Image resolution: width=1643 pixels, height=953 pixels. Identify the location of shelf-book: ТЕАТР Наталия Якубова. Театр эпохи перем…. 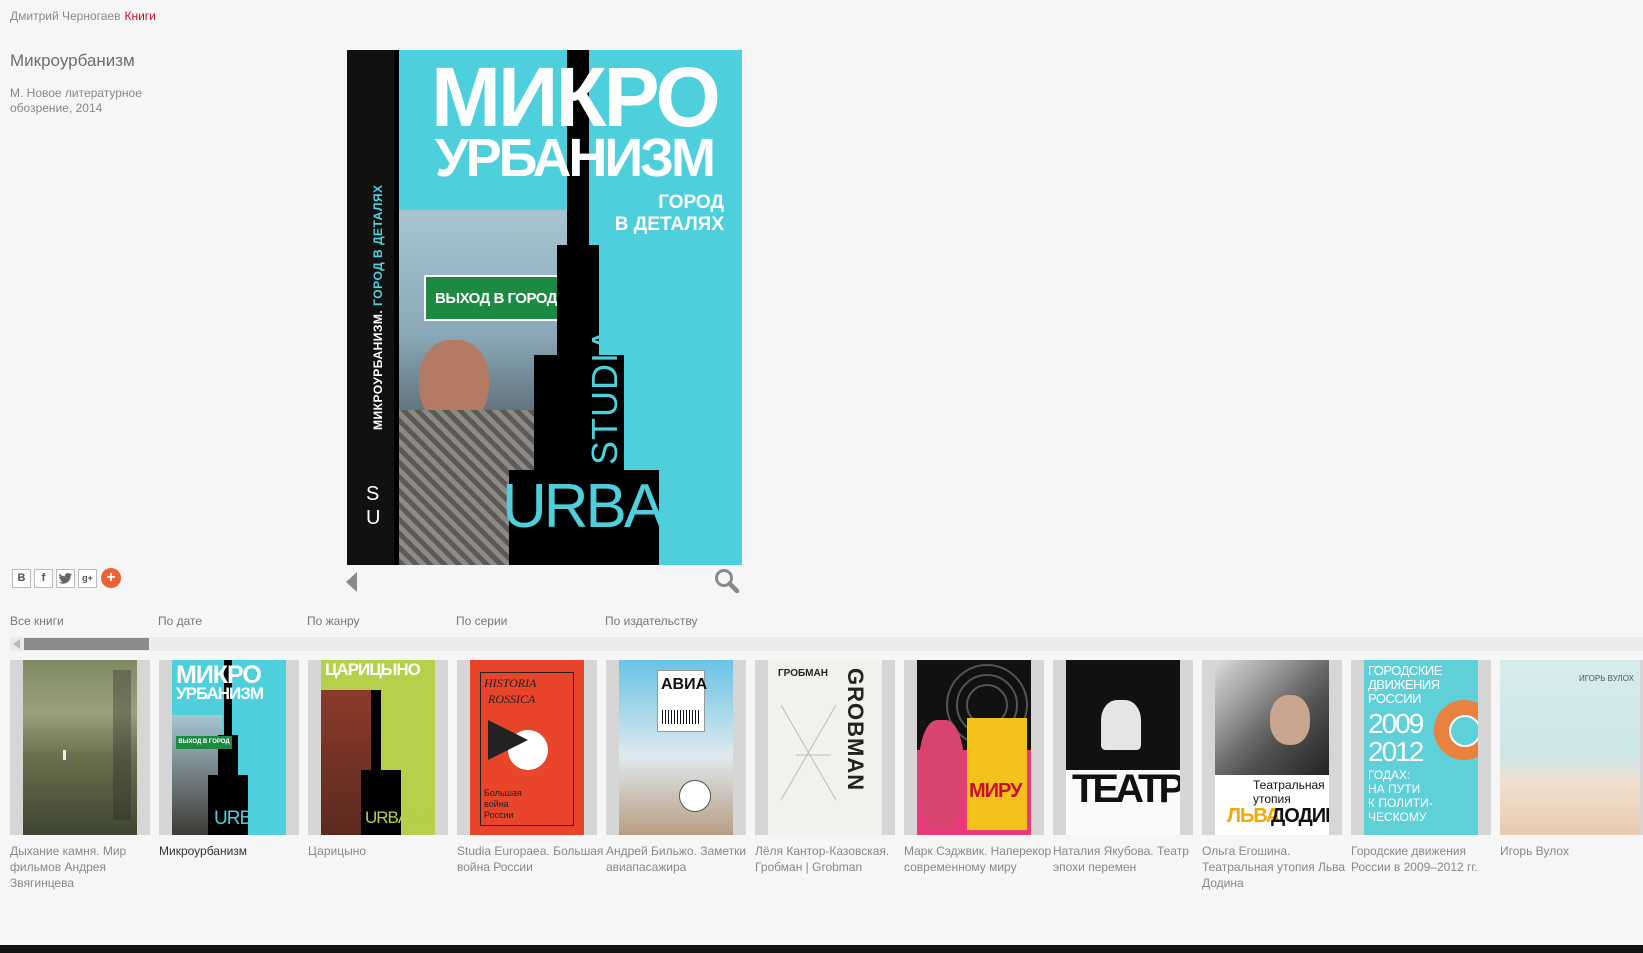
(1123, 767).